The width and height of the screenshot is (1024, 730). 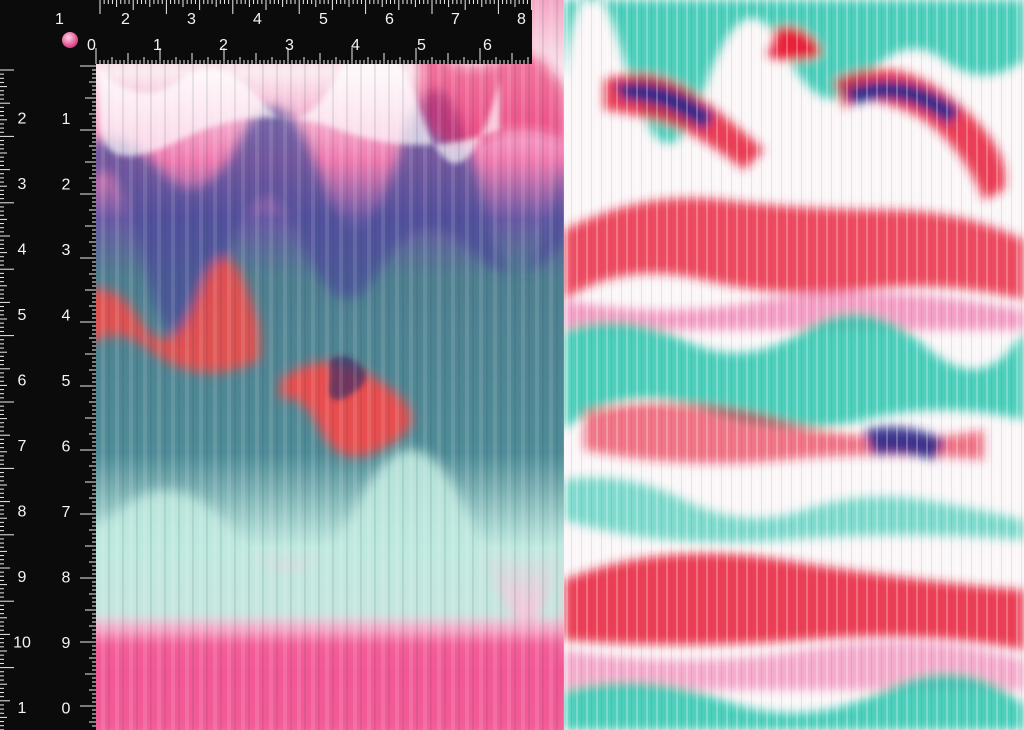 I want to click on ruler-top-outer-label: 6, so click(x=389, y=19).